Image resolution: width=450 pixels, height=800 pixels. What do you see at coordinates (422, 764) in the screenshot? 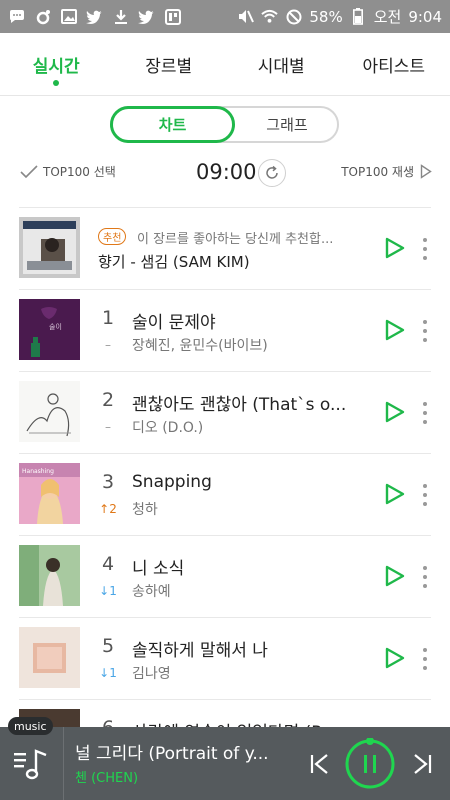
I see `next-track-icon` at bounding box center [422, 764].